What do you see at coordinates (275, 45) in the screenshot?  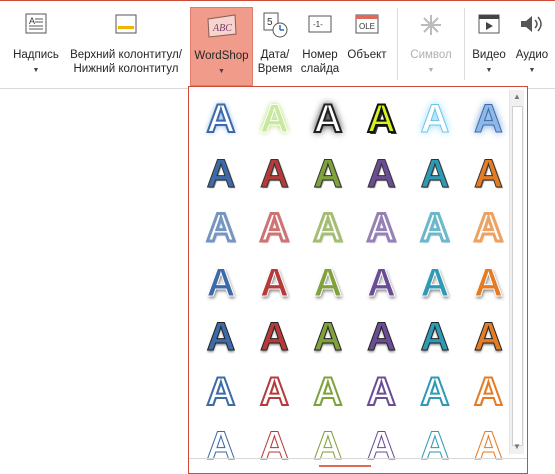 I see `date-time-button: 5 Дата/ Время` at bounding box center [275, 45].